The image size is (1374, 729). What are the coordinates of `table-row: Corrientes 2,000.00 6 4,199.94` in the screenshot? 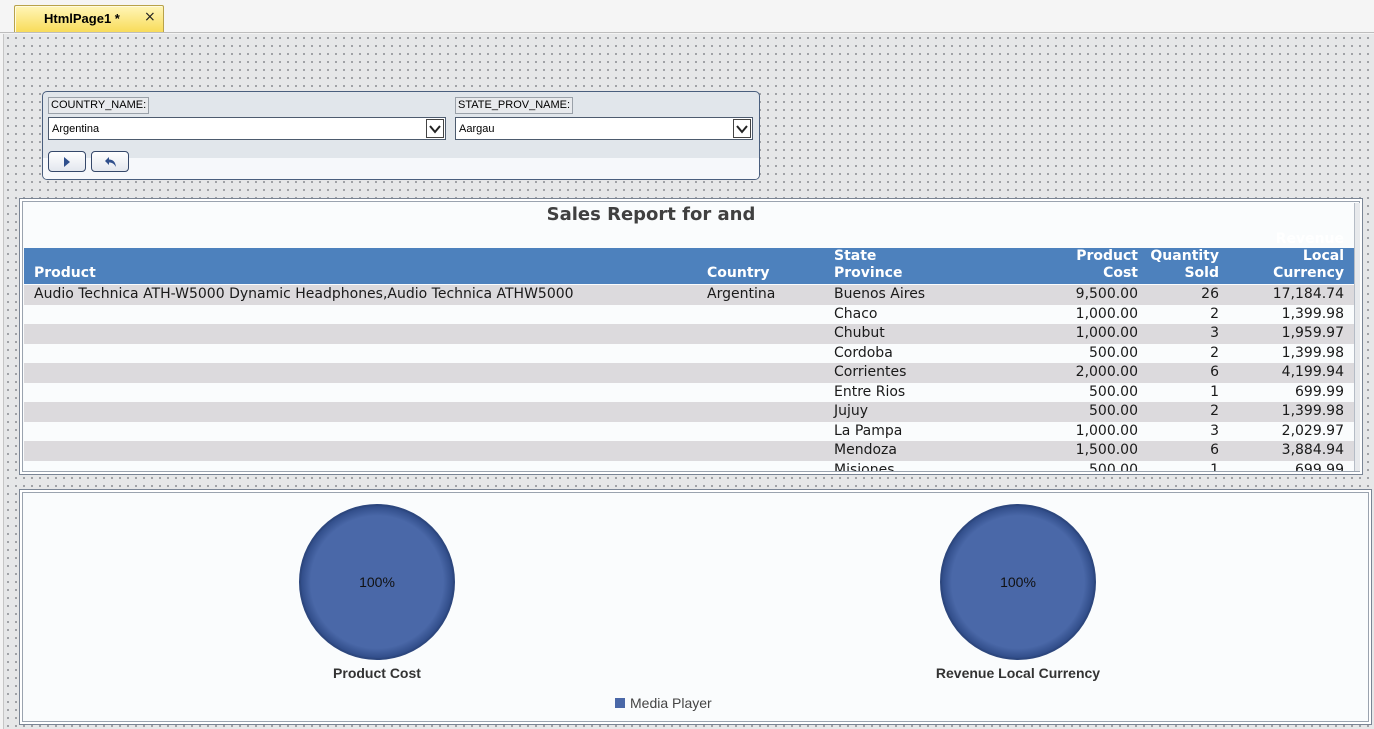 It's located at (689, 373).